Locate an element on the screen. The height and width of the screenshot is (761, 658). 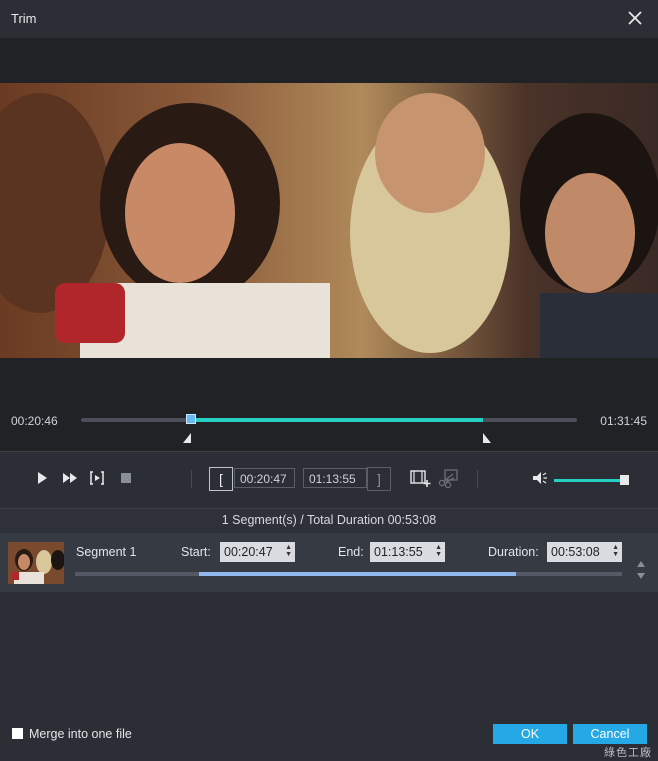
end-label: End: is located at coordinates (351, 552).